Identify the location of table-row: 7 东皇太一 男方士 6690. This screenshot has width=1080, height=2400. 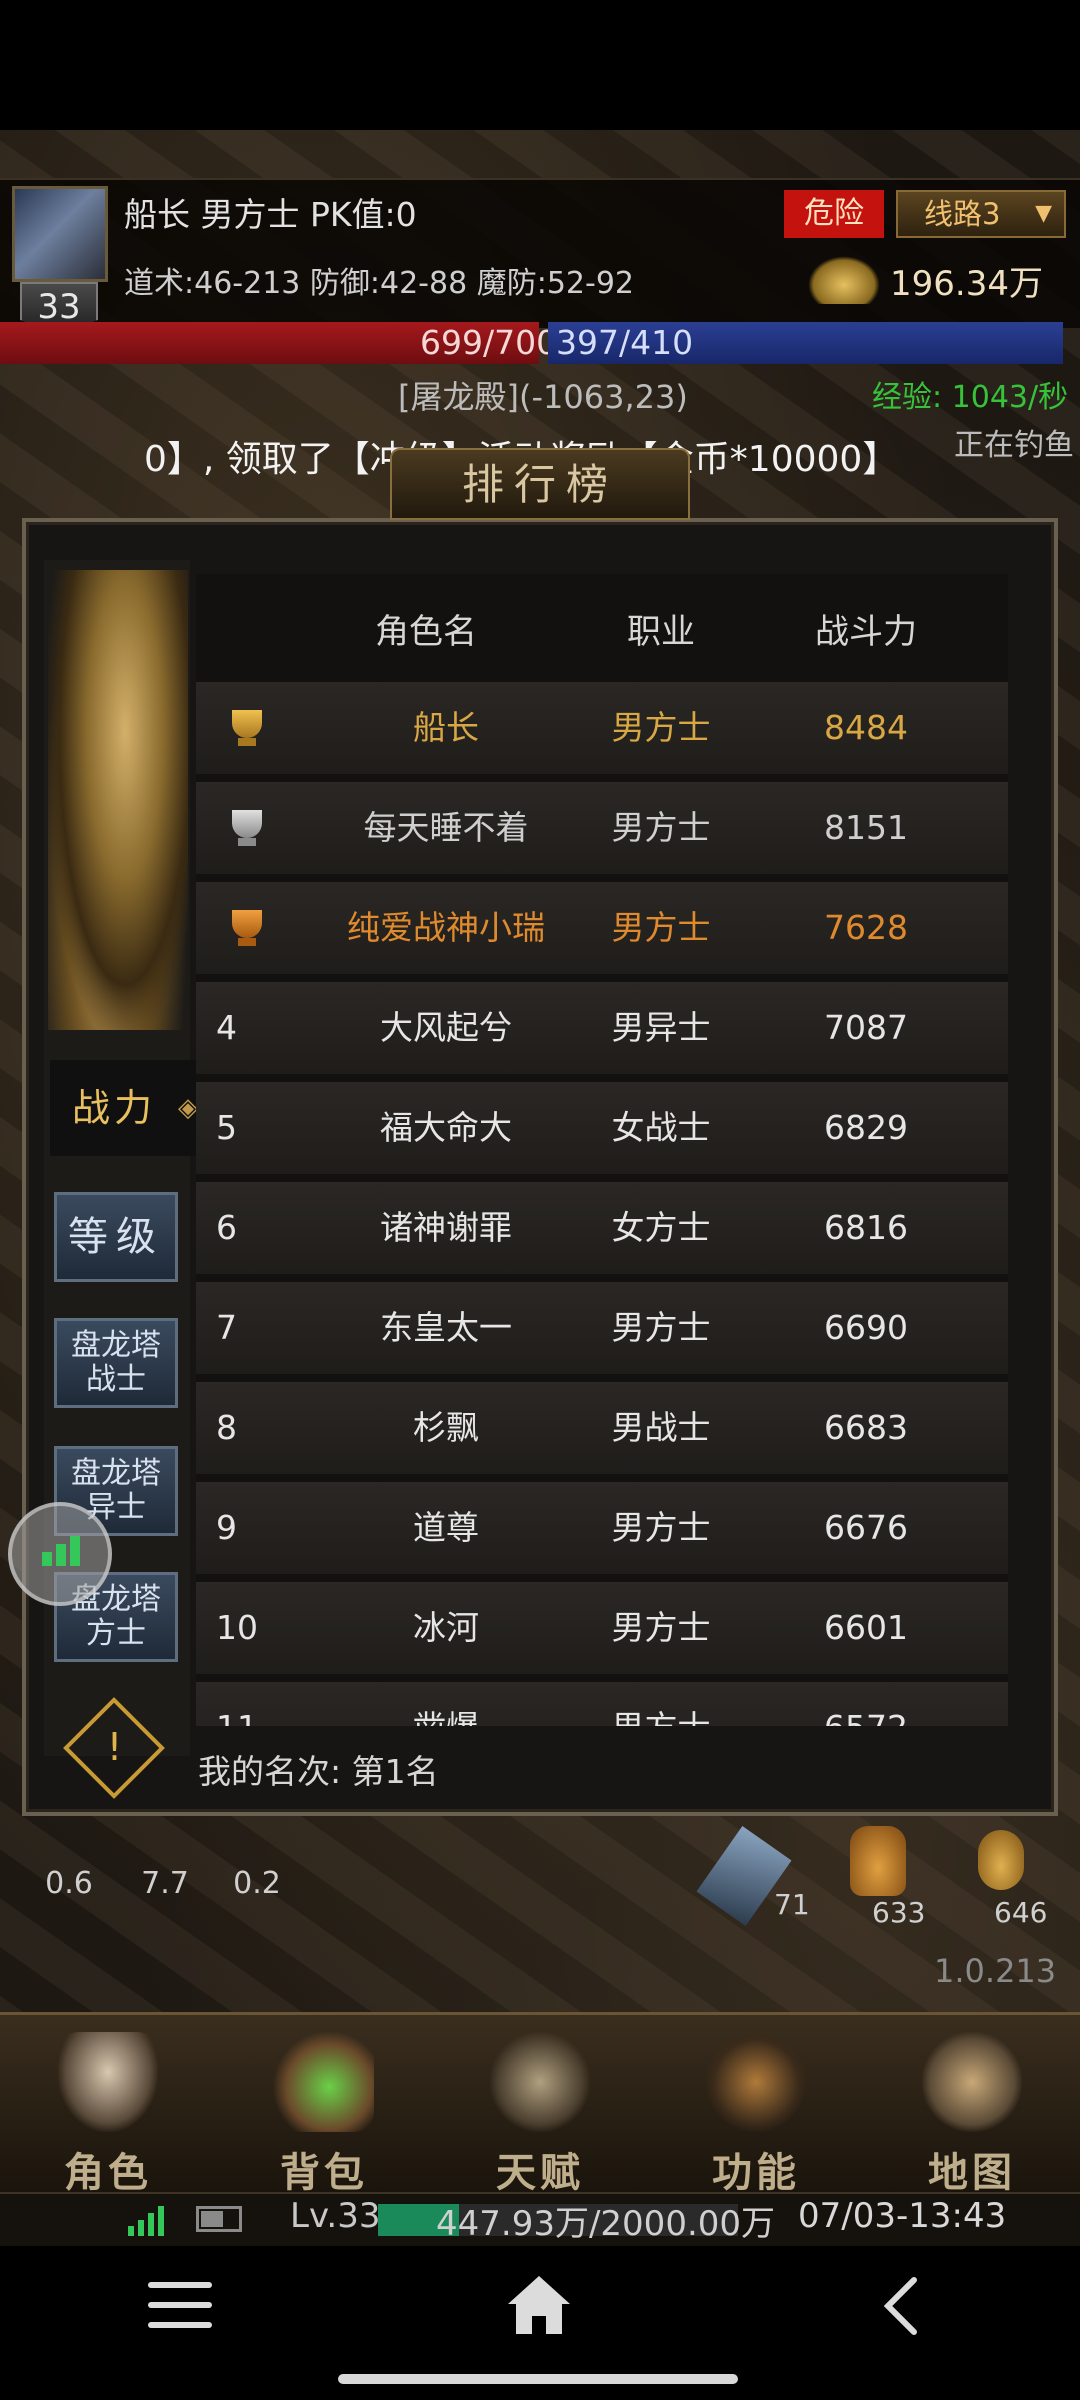
(602, 1328).